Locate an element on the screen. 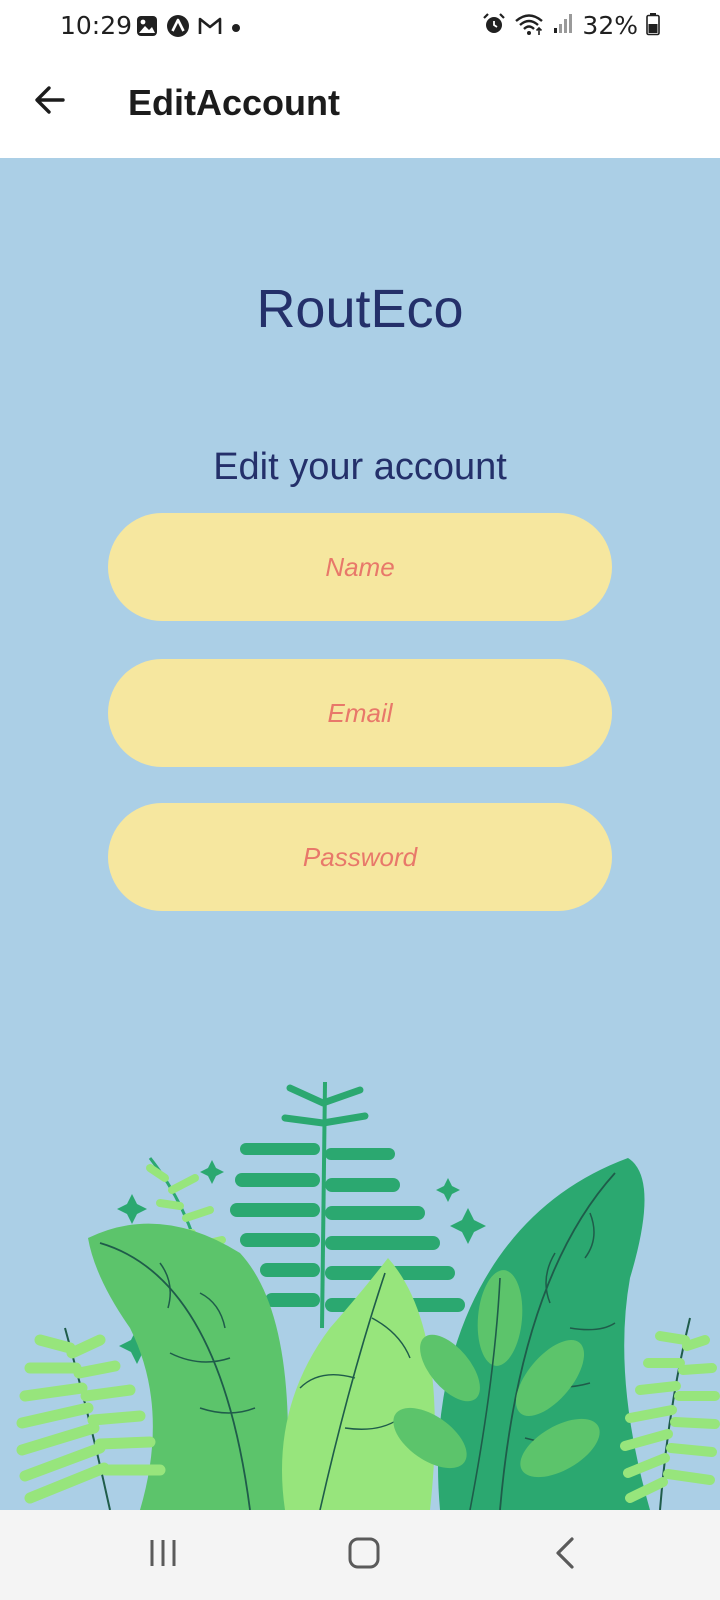  home-icon is located at coordinates (364, 1555).